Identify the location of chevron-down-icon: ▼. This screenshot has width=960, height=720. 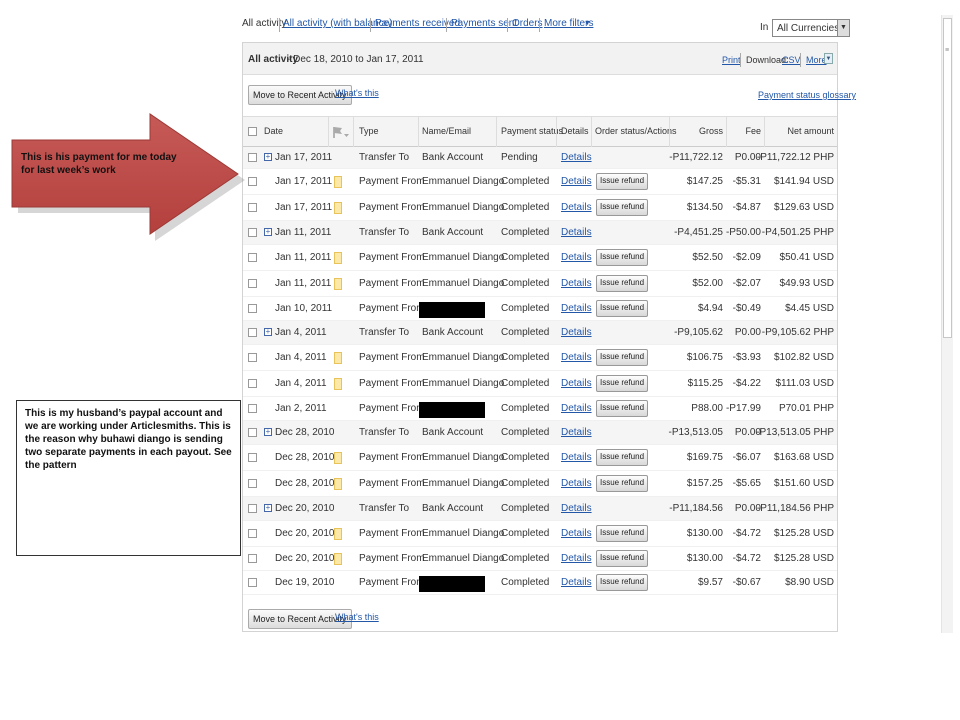
(843, 28).